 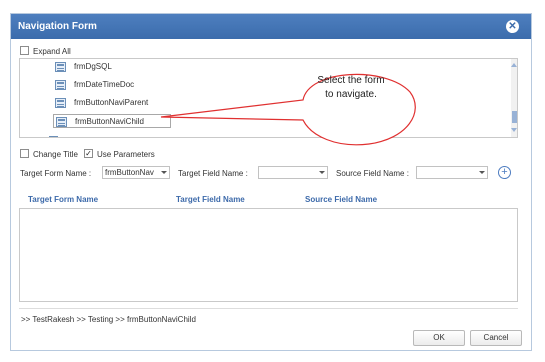 I want to click on ok-button: OK, so click(x=439, y=338).